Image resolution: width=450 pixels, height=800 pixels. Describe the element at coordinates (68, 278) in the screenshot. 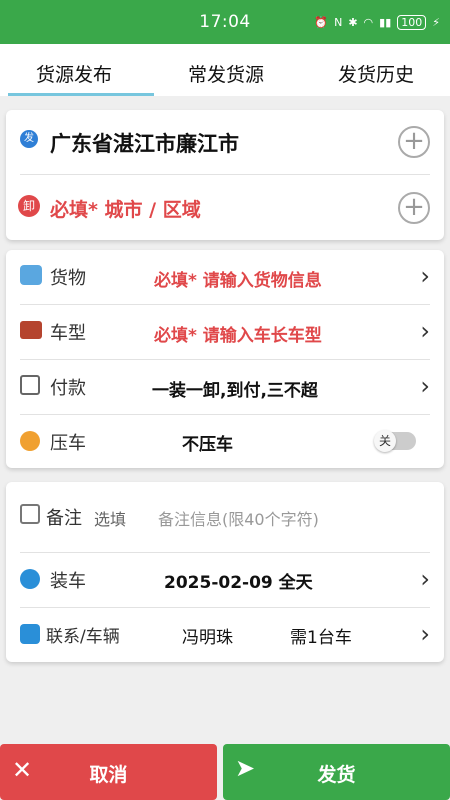

I see `cargo-label: 货物` at that location.